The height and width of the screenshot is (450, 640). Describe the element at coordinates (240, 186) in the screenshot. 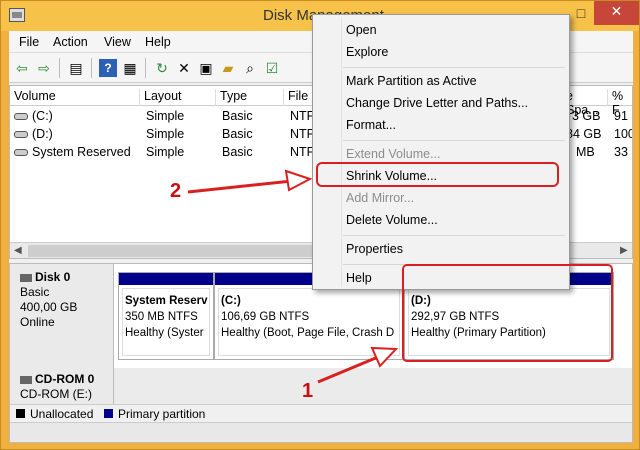

I see `arrow-2-shaft` at that location.